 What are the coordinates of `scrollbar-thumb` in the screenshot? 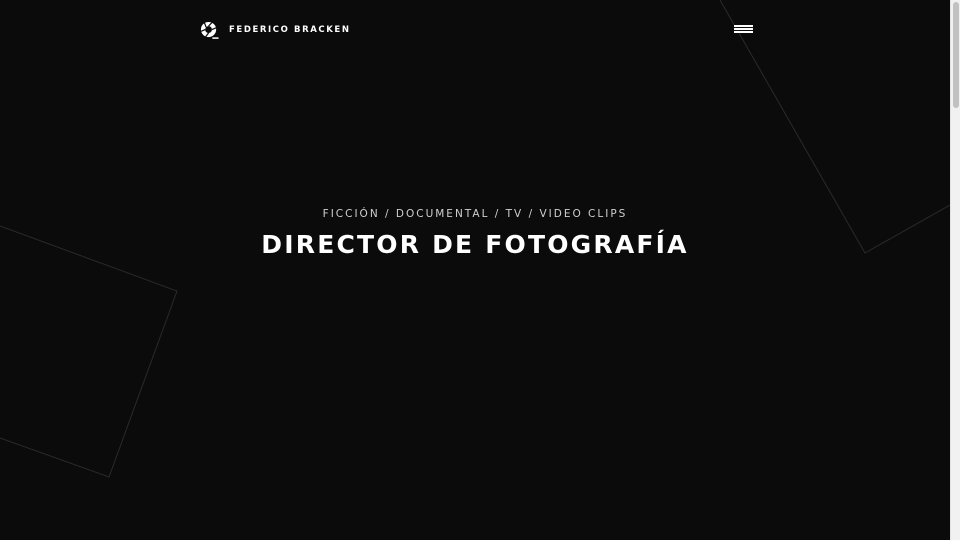 It's located at (956, 55).